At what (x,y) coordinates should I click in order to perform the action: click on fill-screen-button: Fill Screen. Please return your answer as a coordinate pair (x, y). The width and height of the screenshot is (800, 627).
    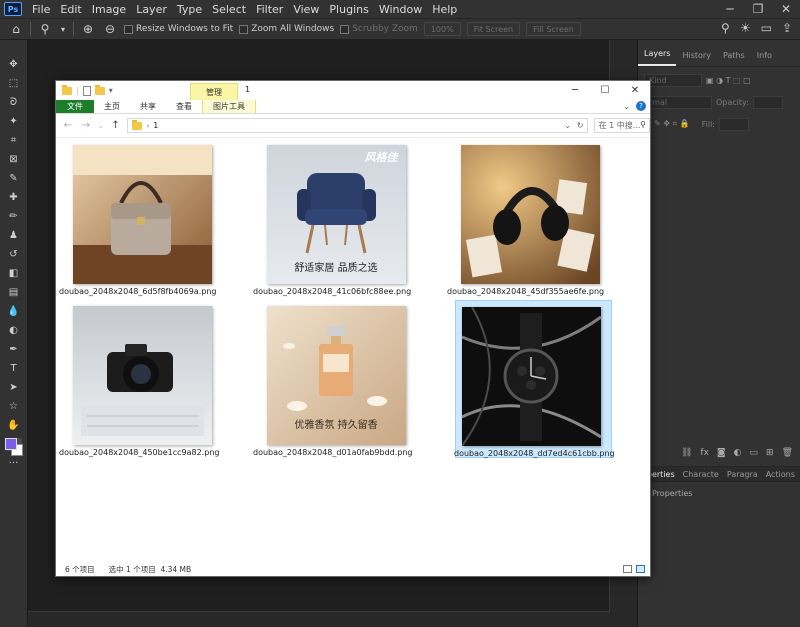
    Looking at the image, I should click on (553, 29).